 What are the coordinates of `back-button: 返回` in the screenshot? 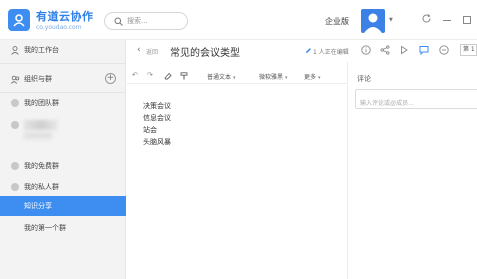 It's located at (152, 51).